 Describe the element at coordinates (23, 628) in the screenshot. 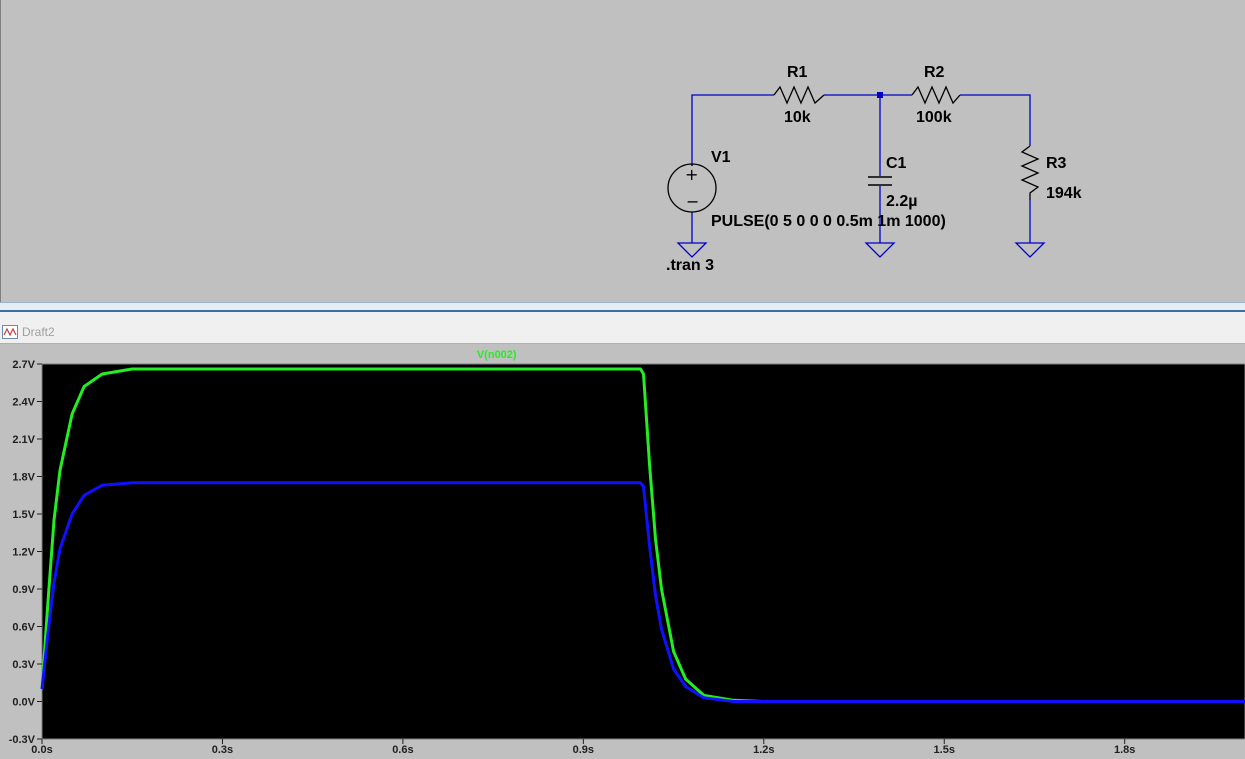

I see `y-tick-label: 0.6V` at that location.